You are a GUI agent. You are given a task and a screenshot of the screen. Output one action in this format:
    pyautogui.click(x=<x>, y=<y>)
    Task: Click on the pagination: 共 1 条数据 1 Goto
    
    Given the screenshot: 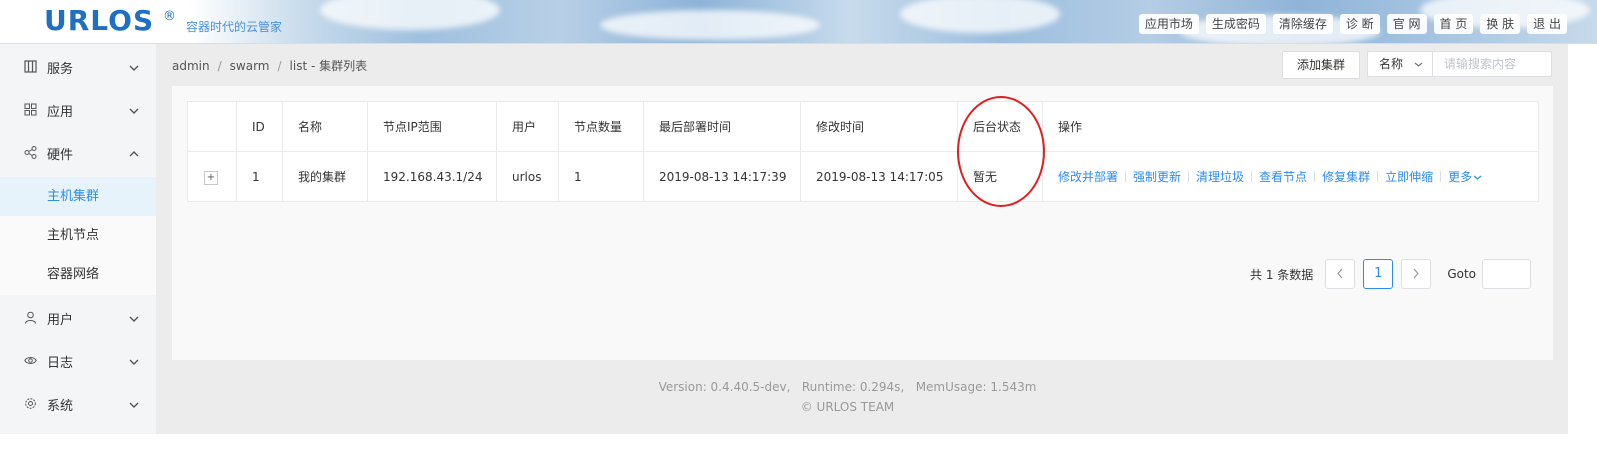 What is the action you would take?
    pyautogui.click(x=1390, y=274)
    